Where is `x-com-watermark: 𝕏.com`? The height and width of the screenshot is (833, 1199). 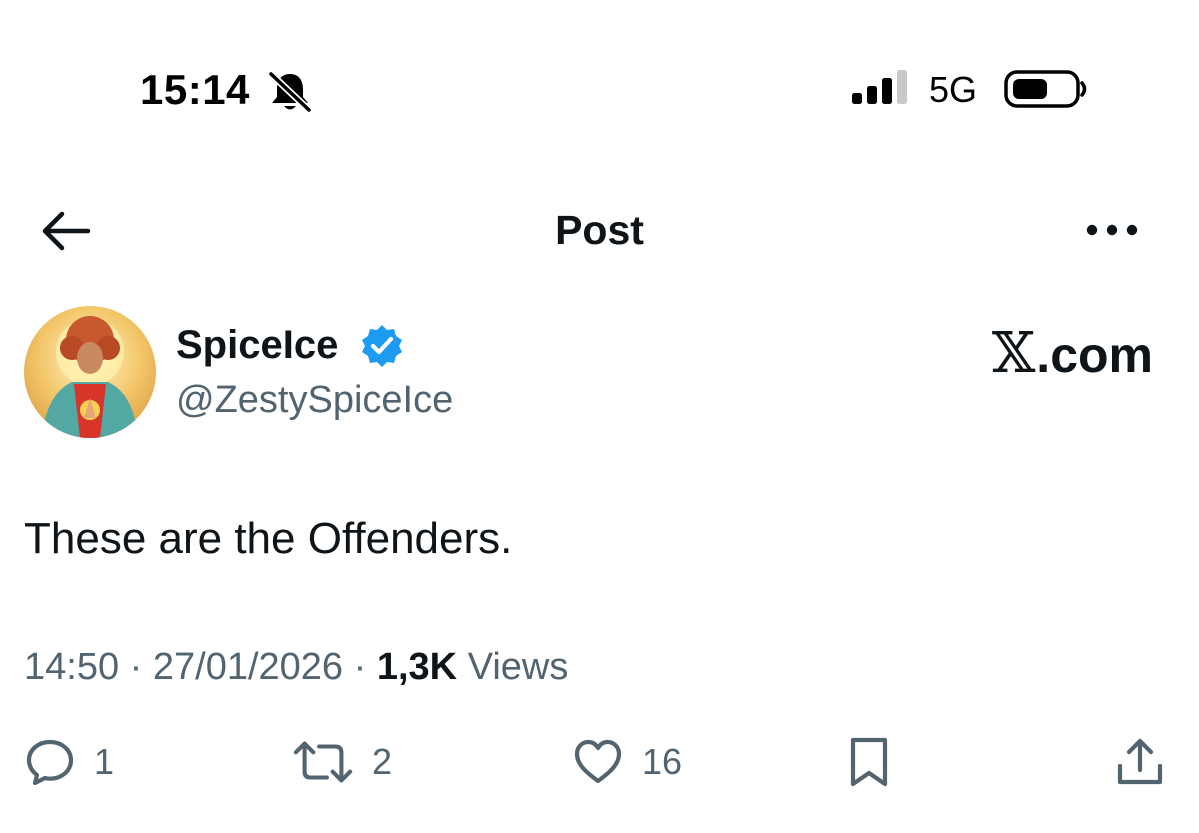
x-com-watermark: 𝕏.com is located at coordinates (1072, 354).